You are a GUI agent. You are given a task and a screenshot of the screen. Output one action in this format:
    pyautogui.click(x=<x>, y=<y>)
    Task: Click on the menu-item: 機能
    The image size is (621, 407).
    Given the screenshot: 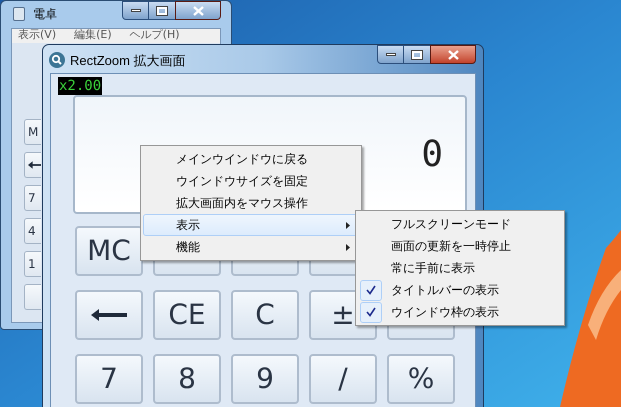 What is the action you would take?
    pyautogui.click(x=251, y=247)
    